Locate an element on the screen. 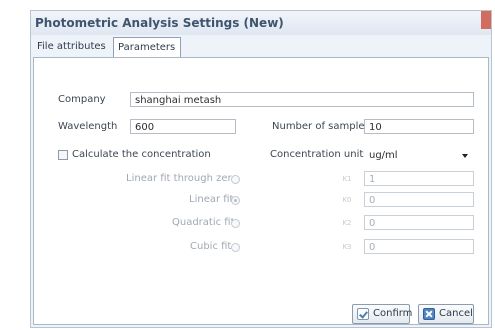 This screenshot has height=330, width=495. samples-input: 10 is located at coordinates (419, 126).